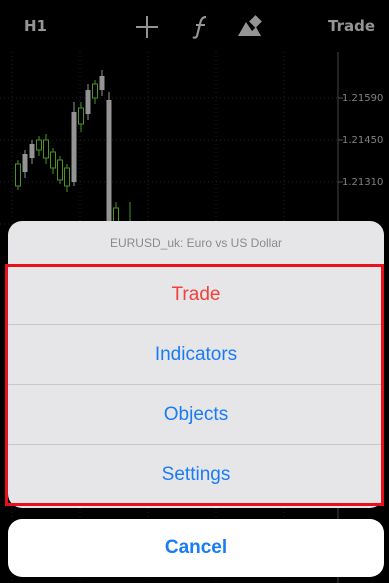 Image resolution: width=389 pixels, height=583 pixels. Describe the element at coordinates (196, 475) in the screenshot. I see `action-settings-button: Settings` at that location.